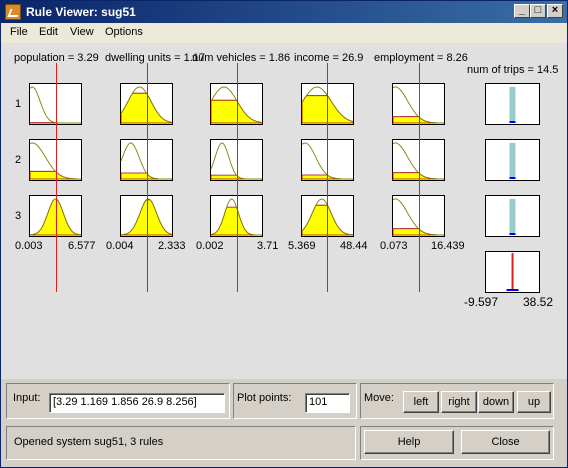  I want to click on matlab-app-icon, so click(13, 12).